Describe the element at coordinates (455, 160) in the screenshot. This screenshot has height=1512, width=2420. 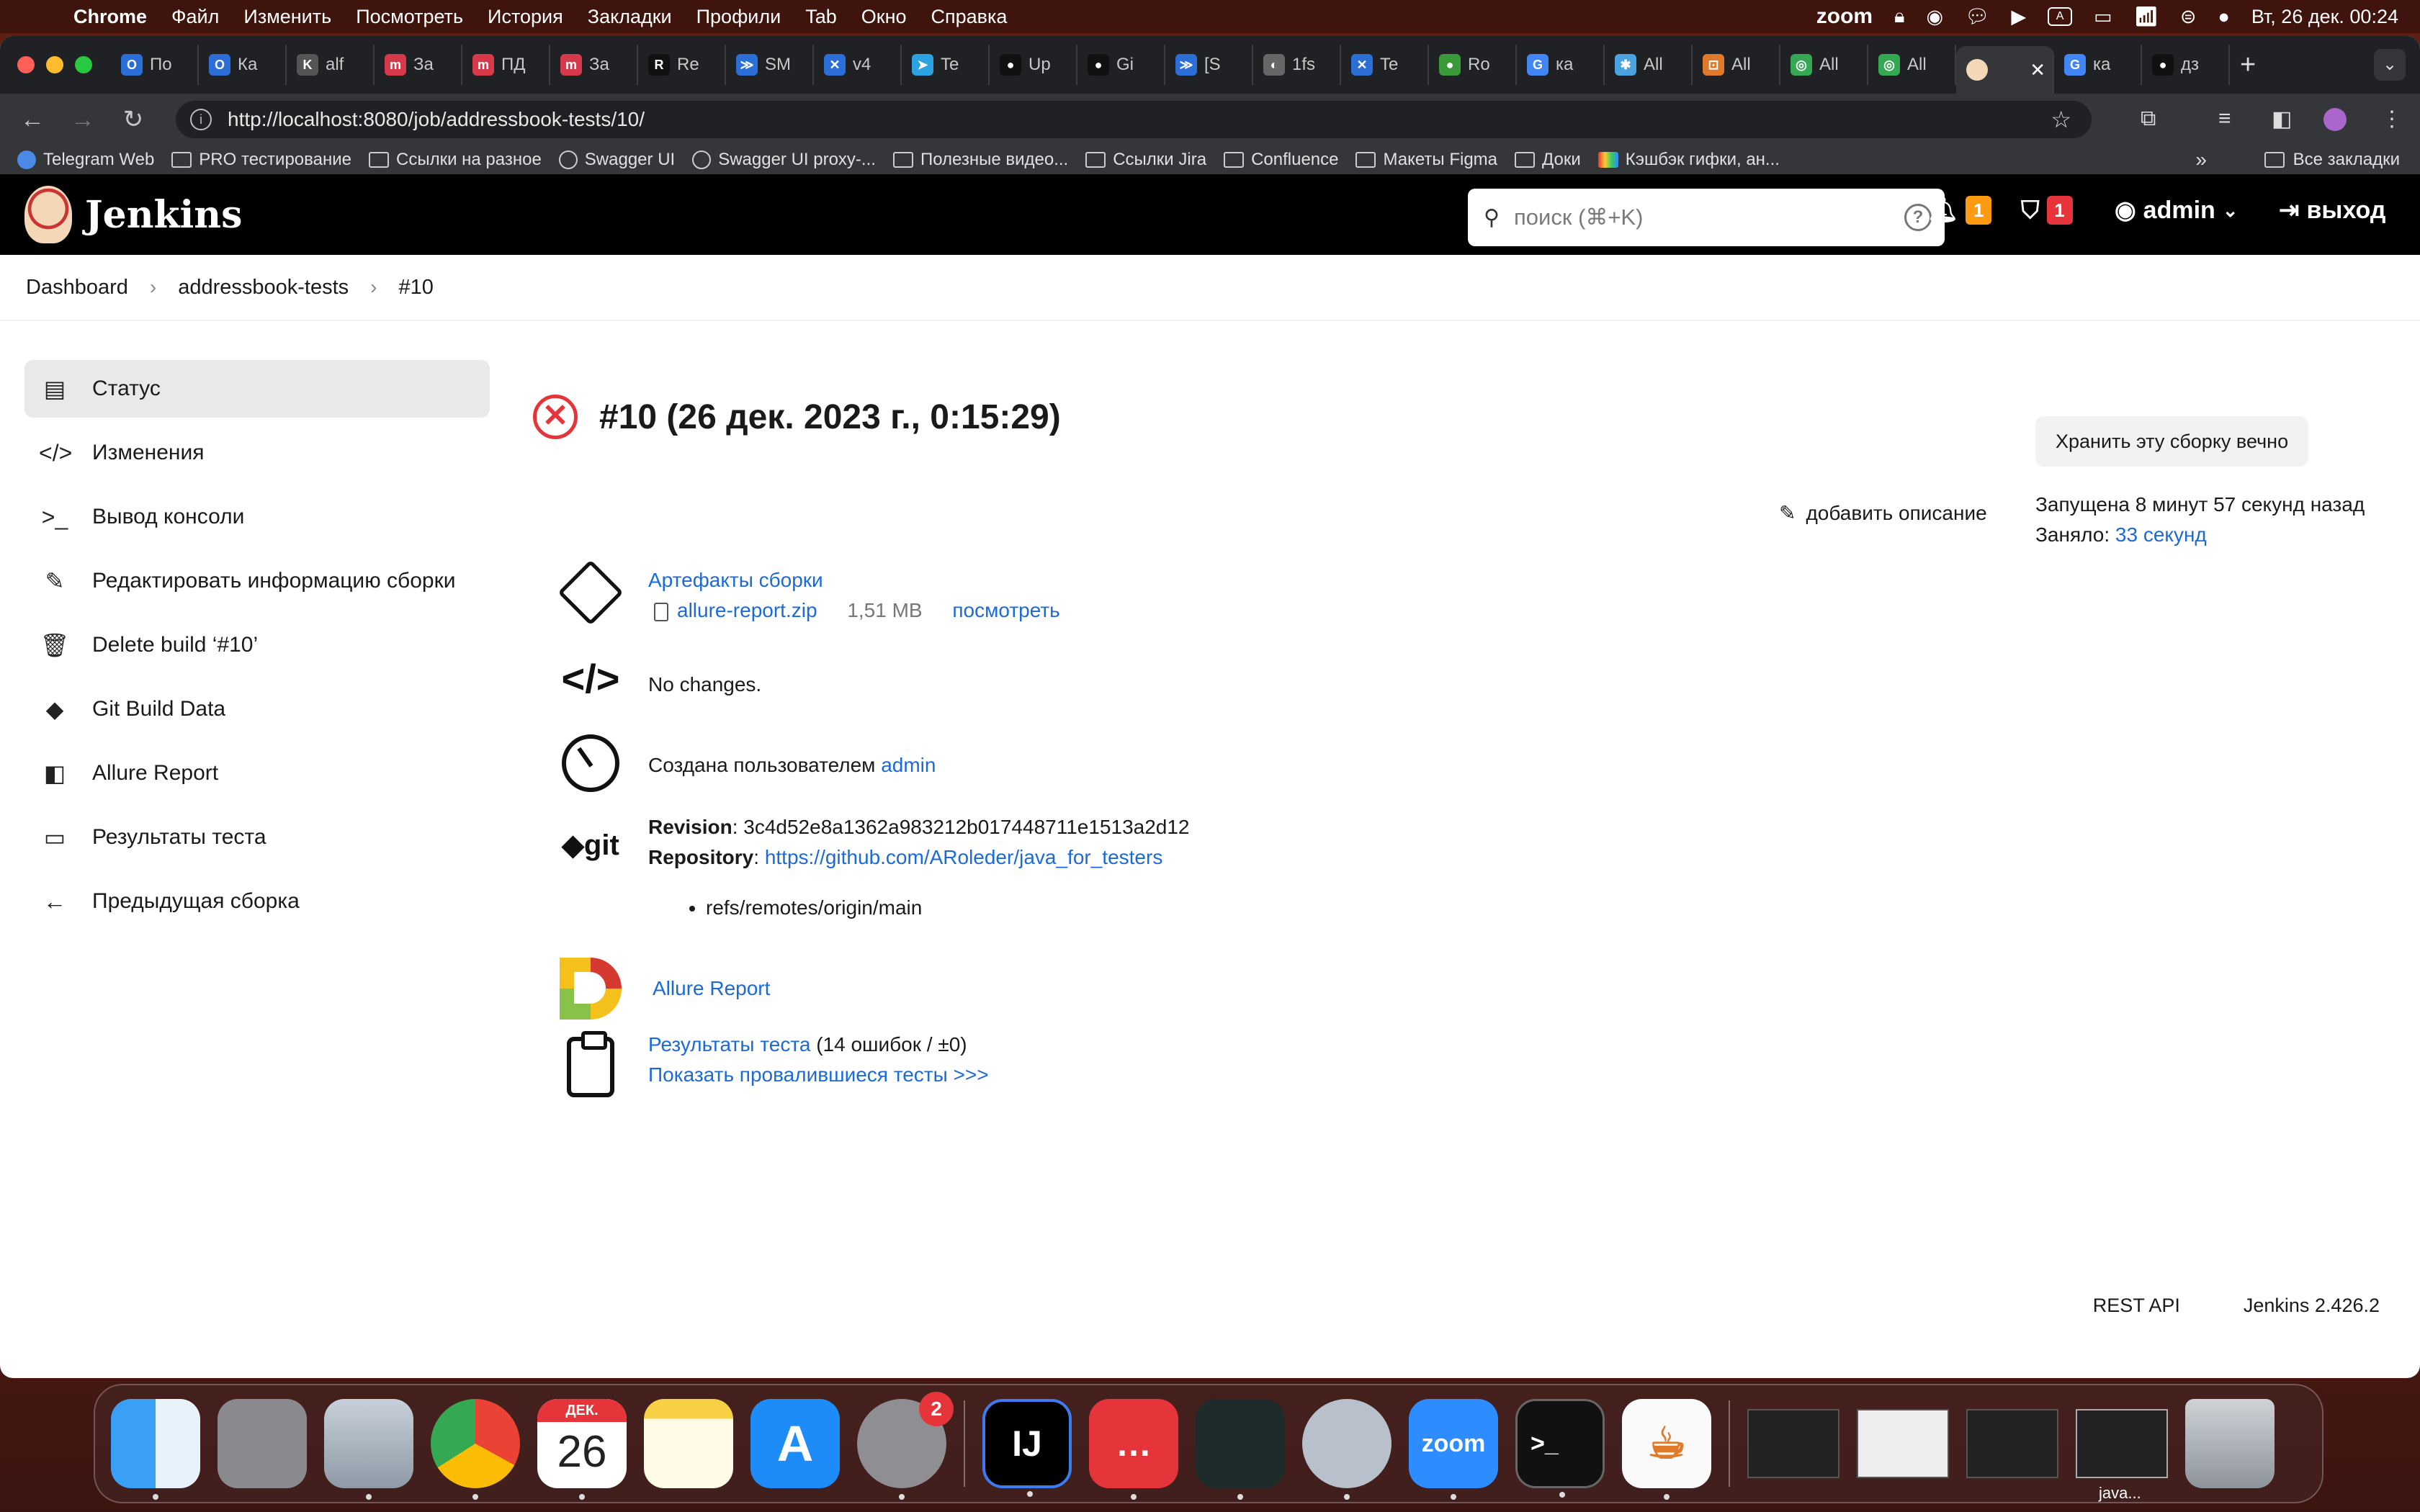
I see `bookmark-2: Ссылки на разное` at that location.